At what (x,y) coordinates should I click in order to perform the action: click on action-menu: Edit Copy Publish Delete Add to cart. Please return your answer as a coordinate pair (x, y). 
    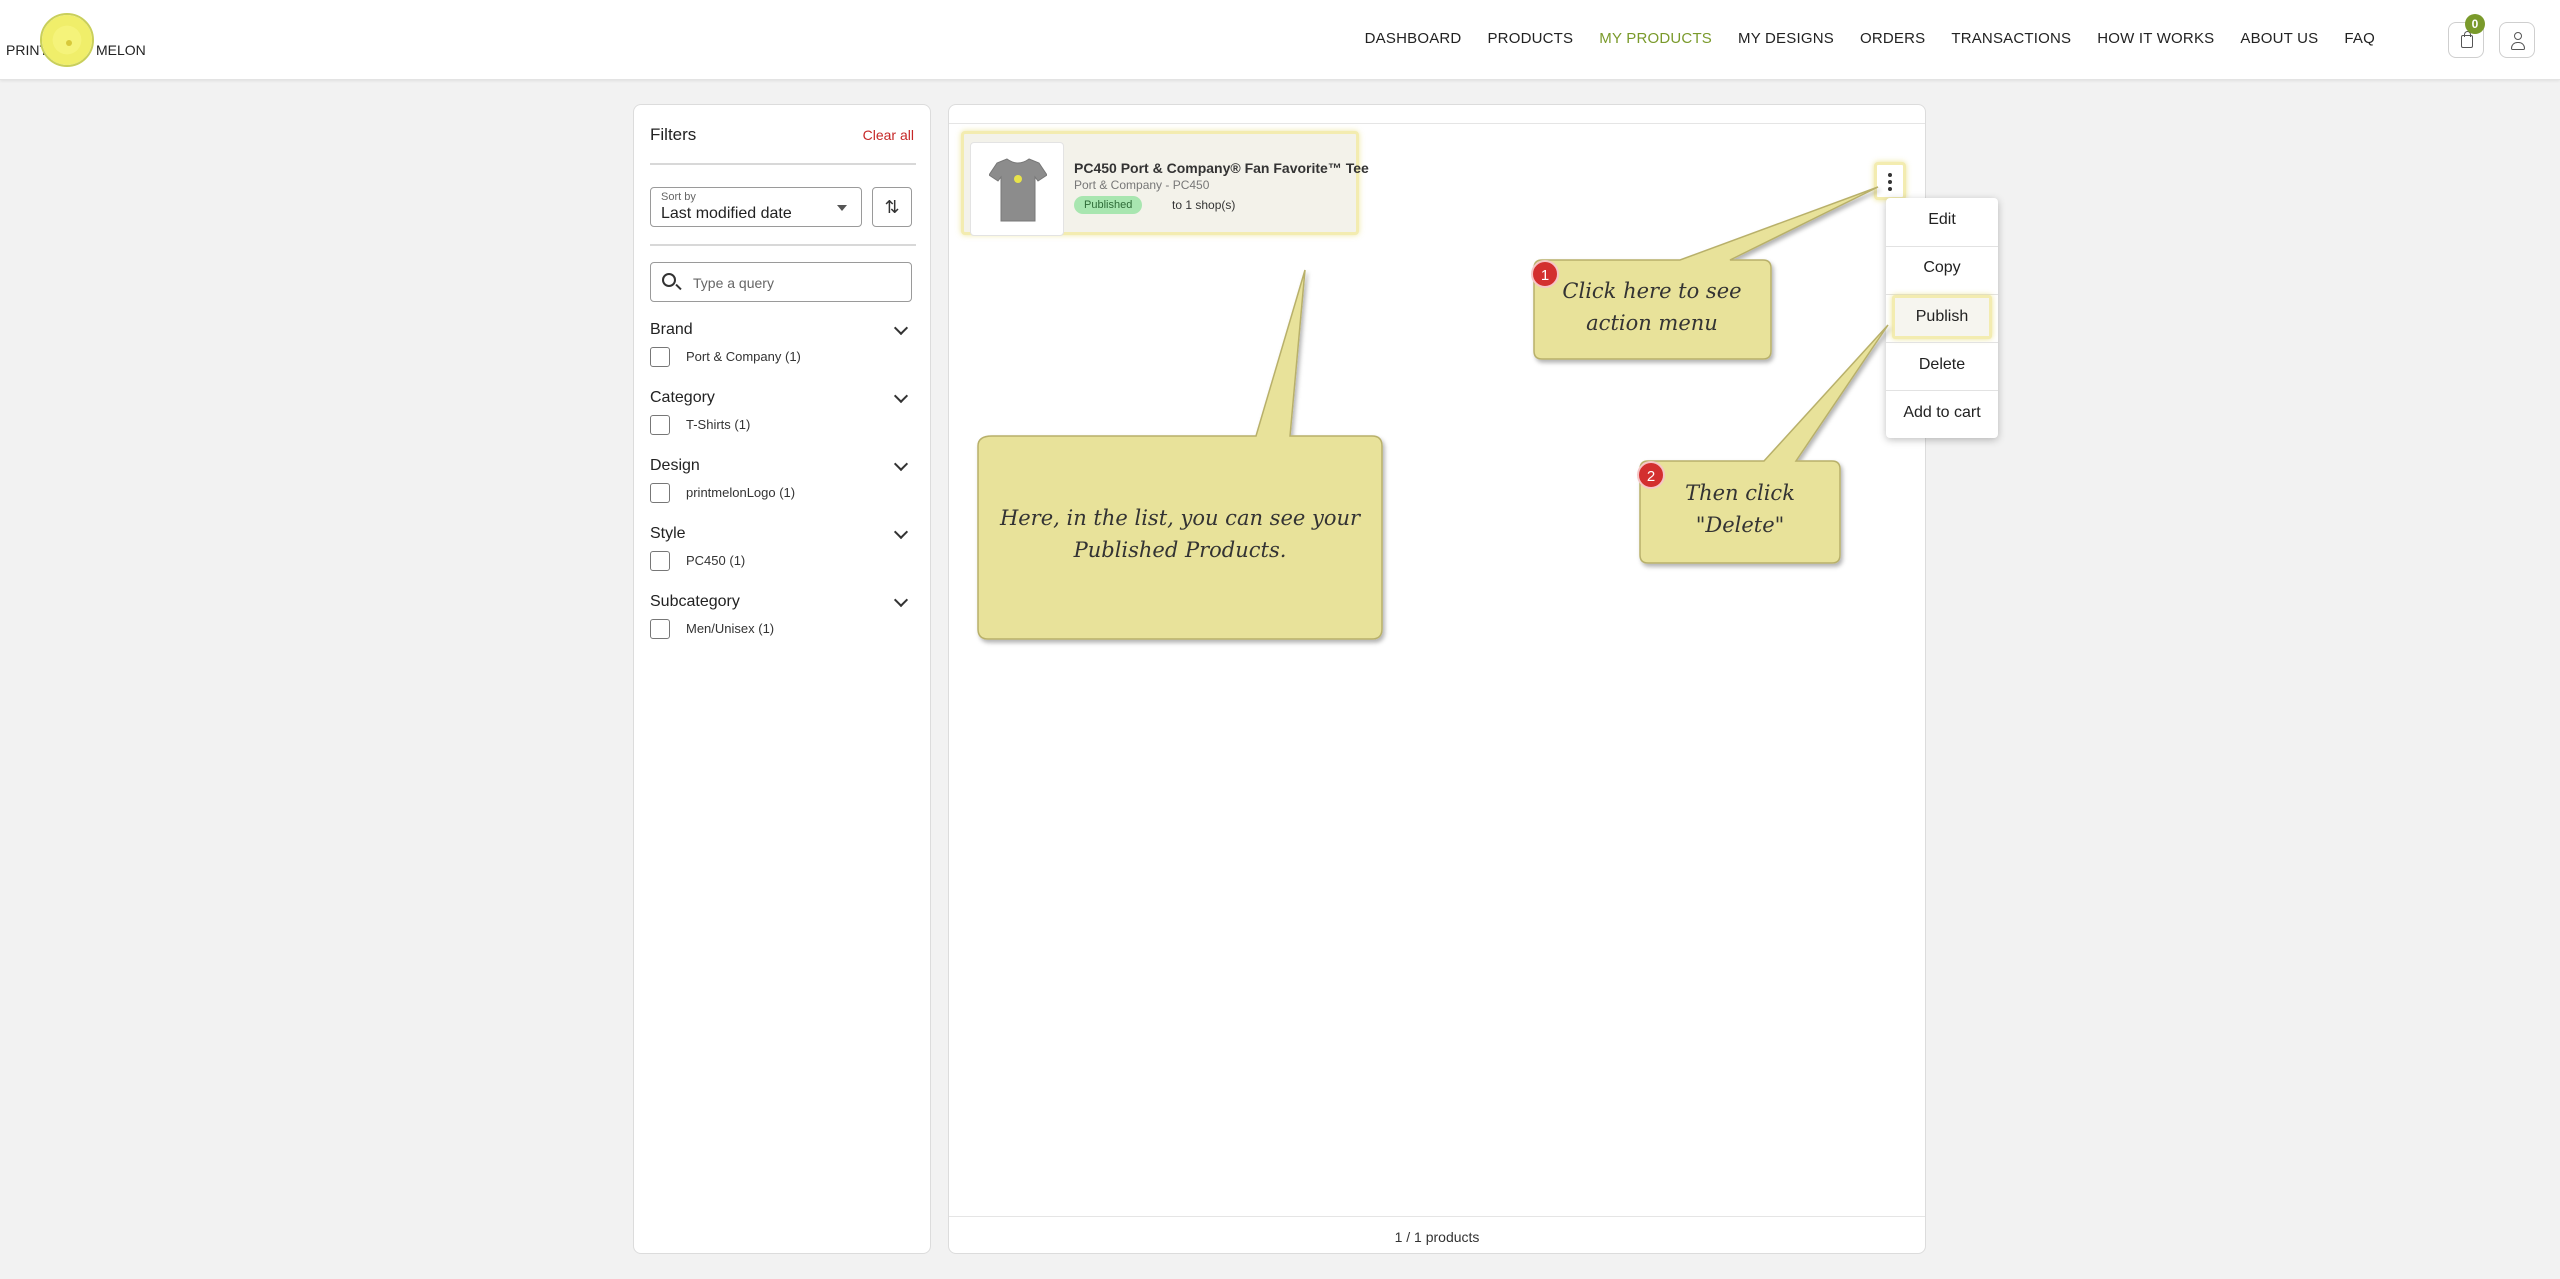
    Looking at the image, I should click on (1942, 318).